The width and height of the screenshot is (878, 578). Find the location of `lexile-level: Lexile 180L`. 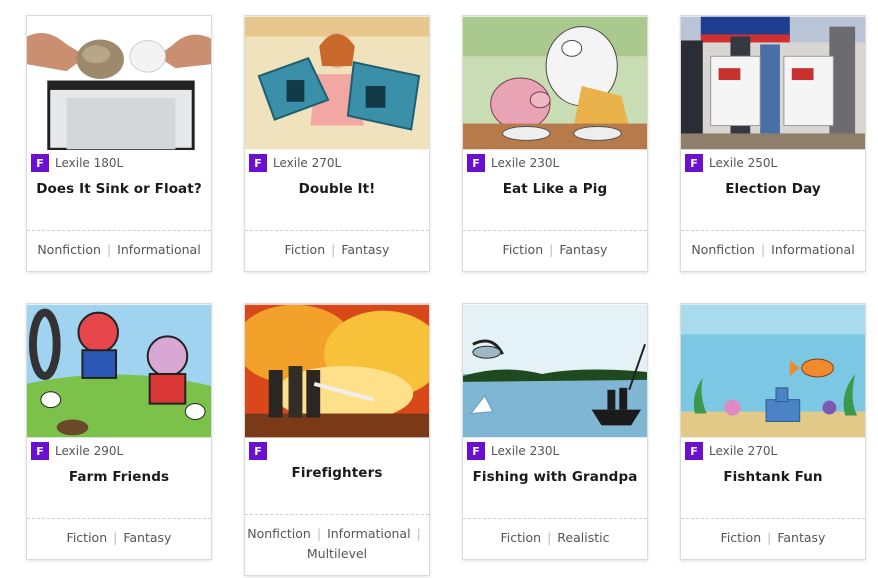

lexile-level: Lexile 180L is located at coordinates (89, 163).